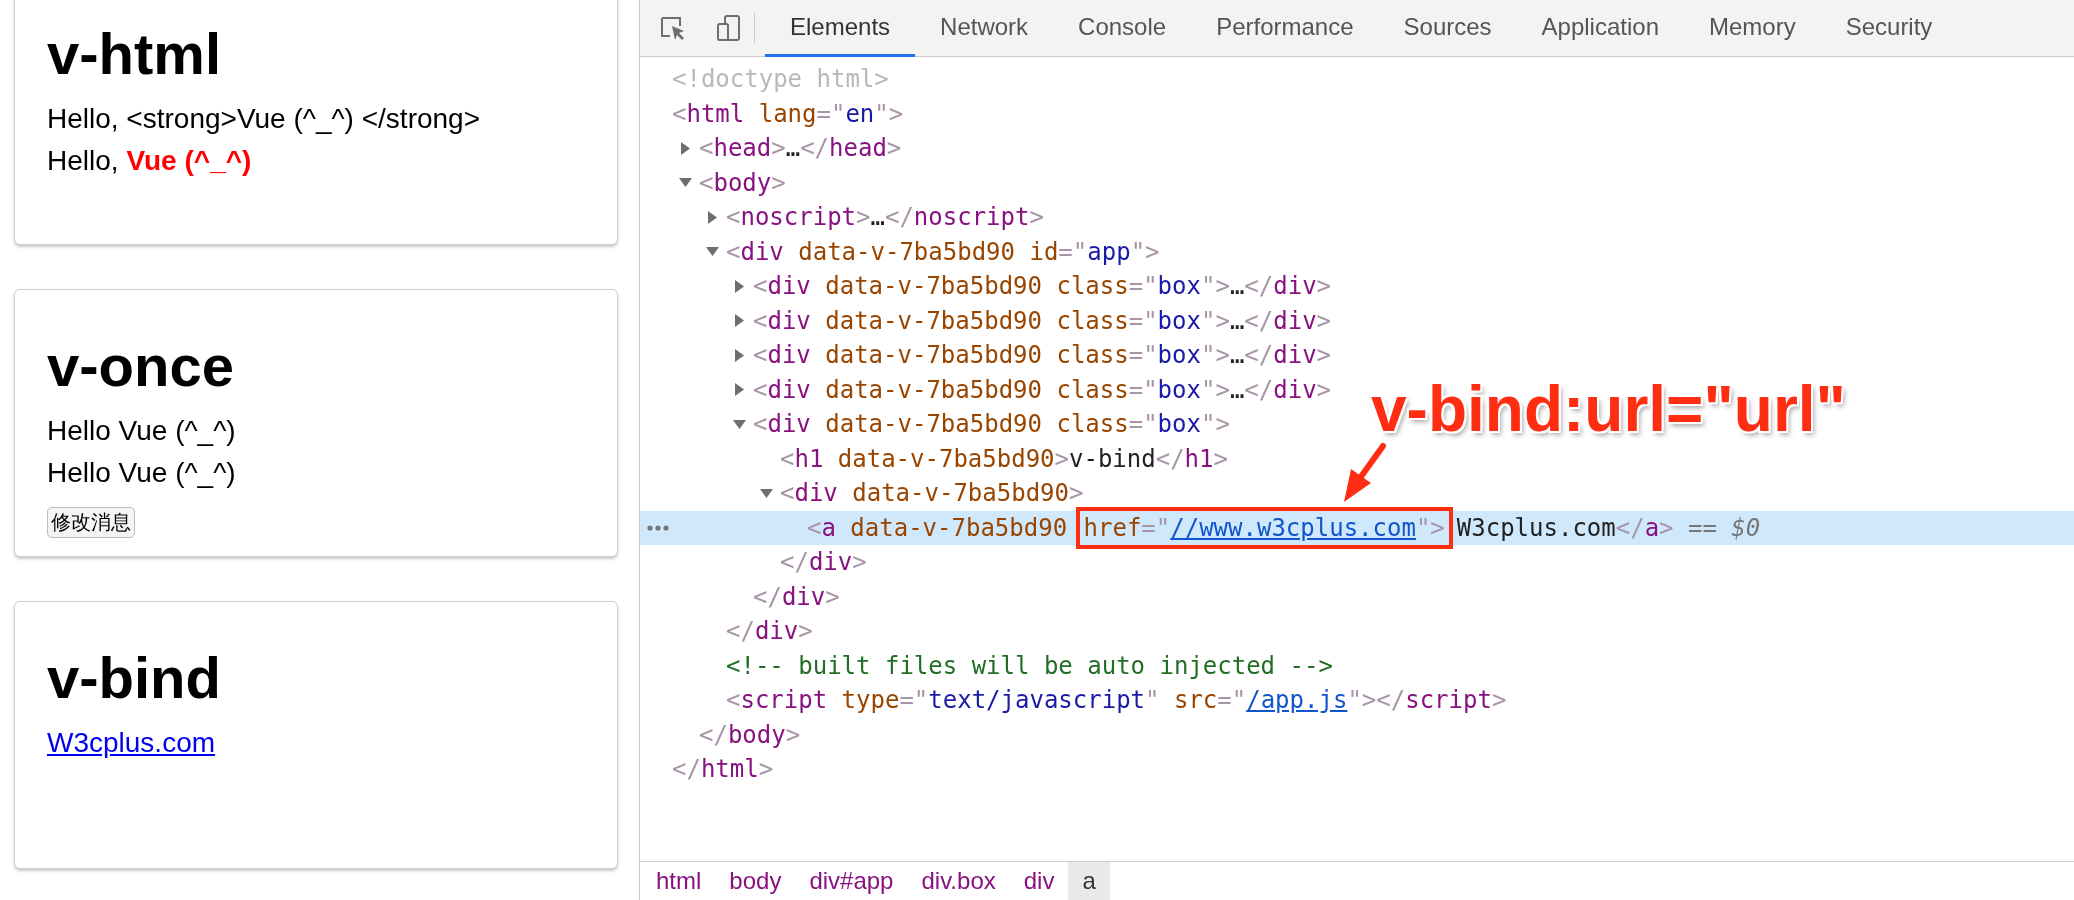 The height and width of the screenshot is (900, 2074). I want to click on code-line: <noscript>…</noscript>, so click(885, 217).